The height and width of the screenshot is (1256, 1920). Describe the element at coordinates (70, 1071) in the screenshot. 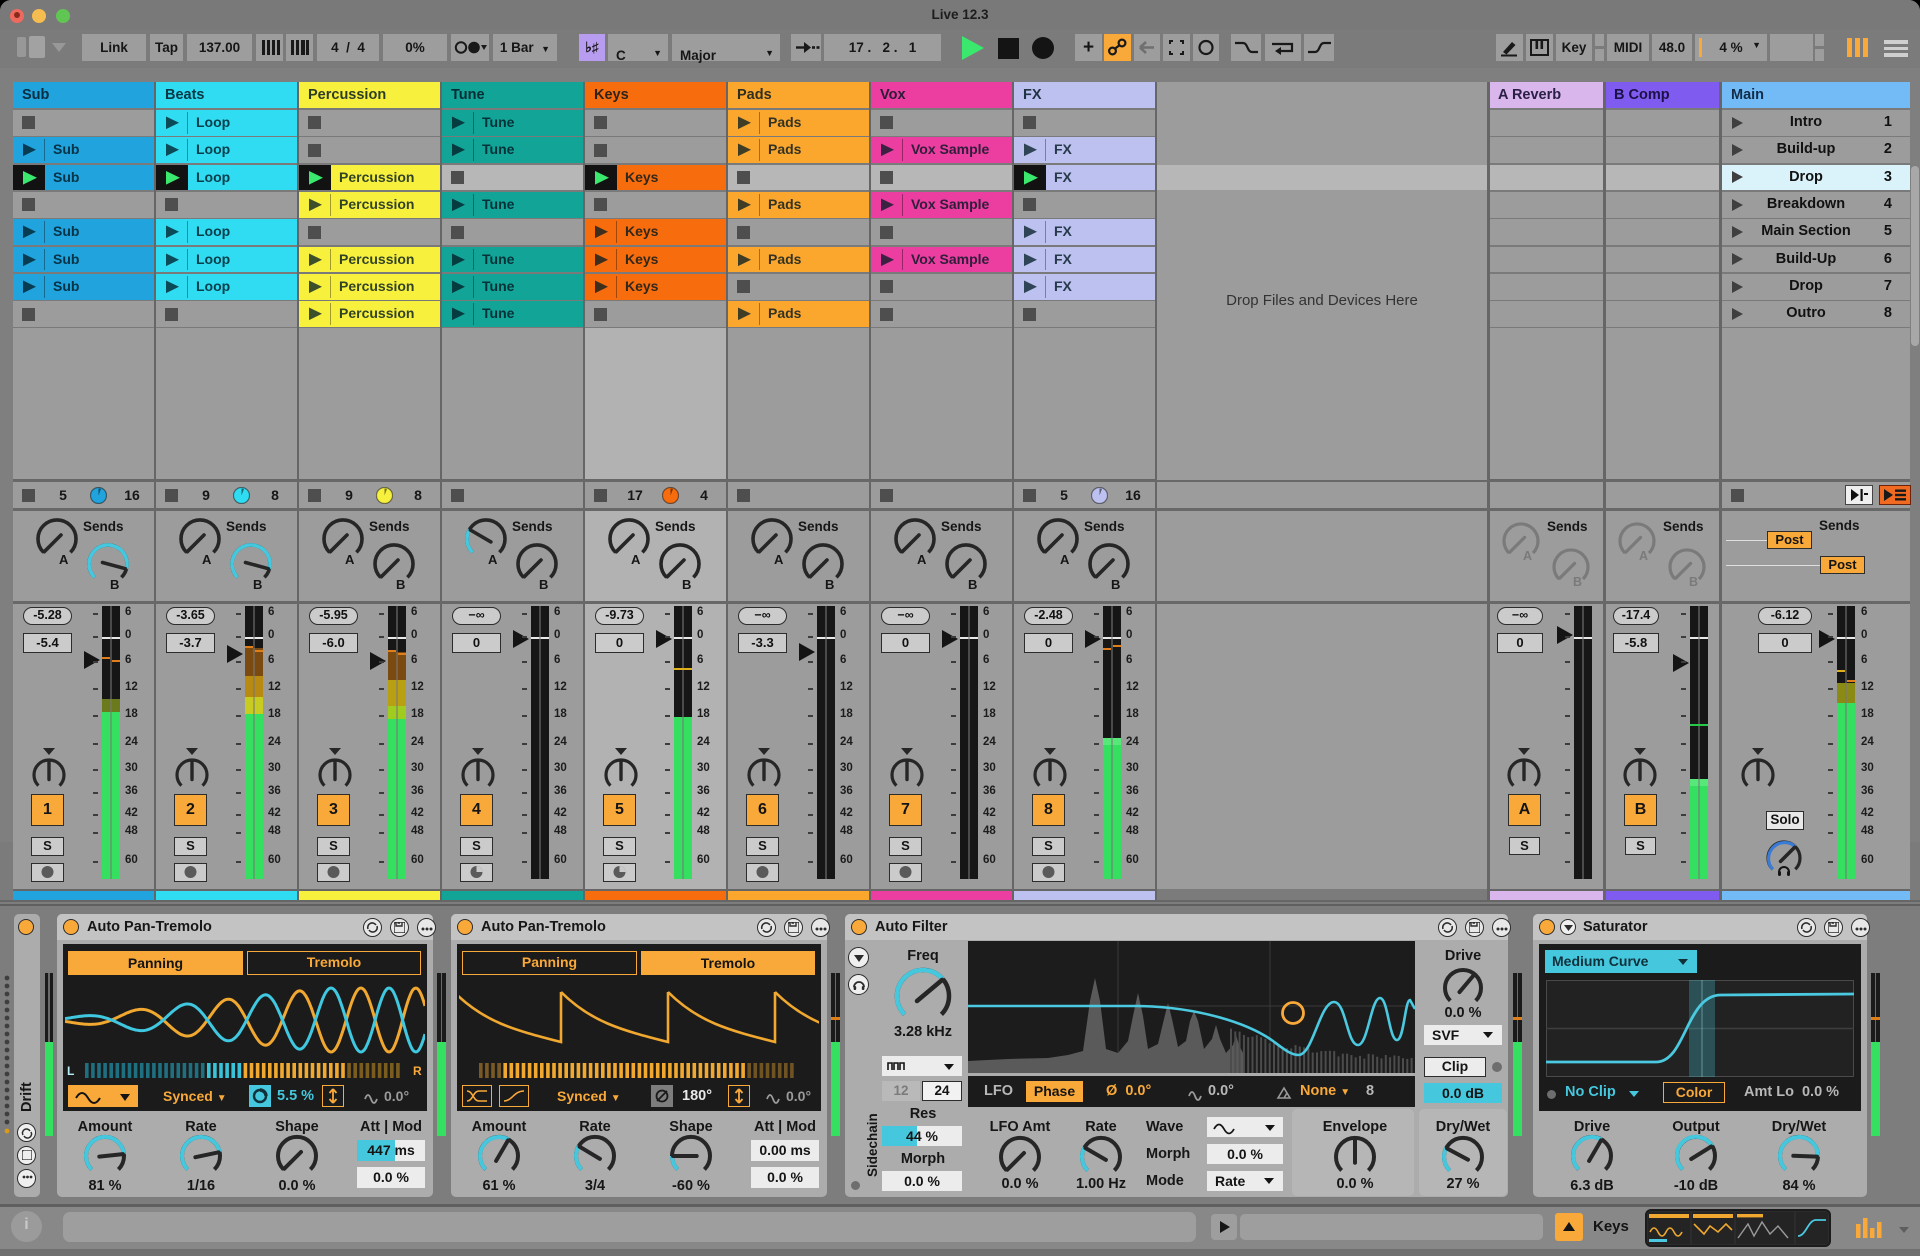

I see `svg-text: L` at that location.